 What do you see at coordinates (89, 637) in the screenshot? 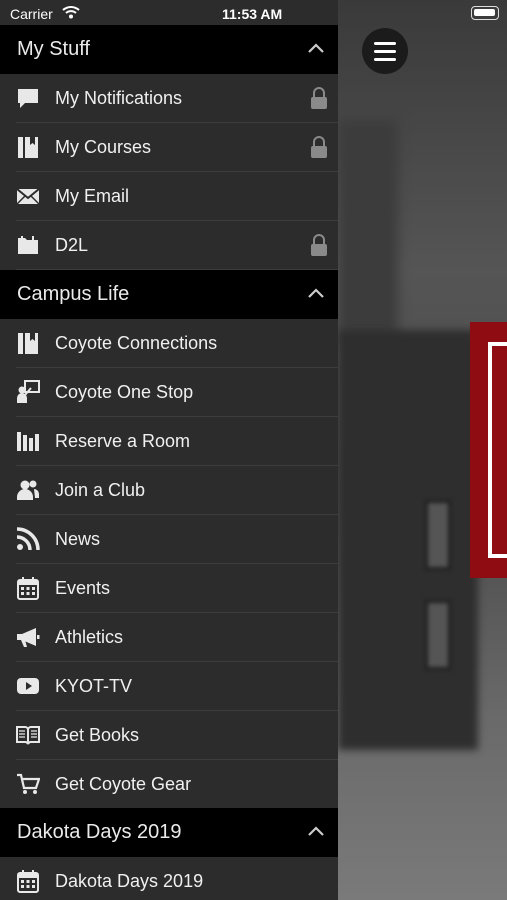
I see `menu-item-label: Athletics` at bounding box center [89, 637].